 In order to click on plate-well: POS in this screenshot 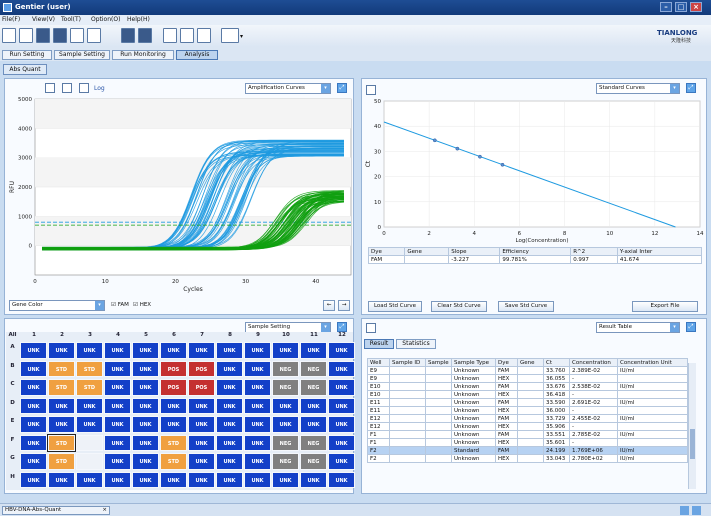, I will do `click(201, 368)`.